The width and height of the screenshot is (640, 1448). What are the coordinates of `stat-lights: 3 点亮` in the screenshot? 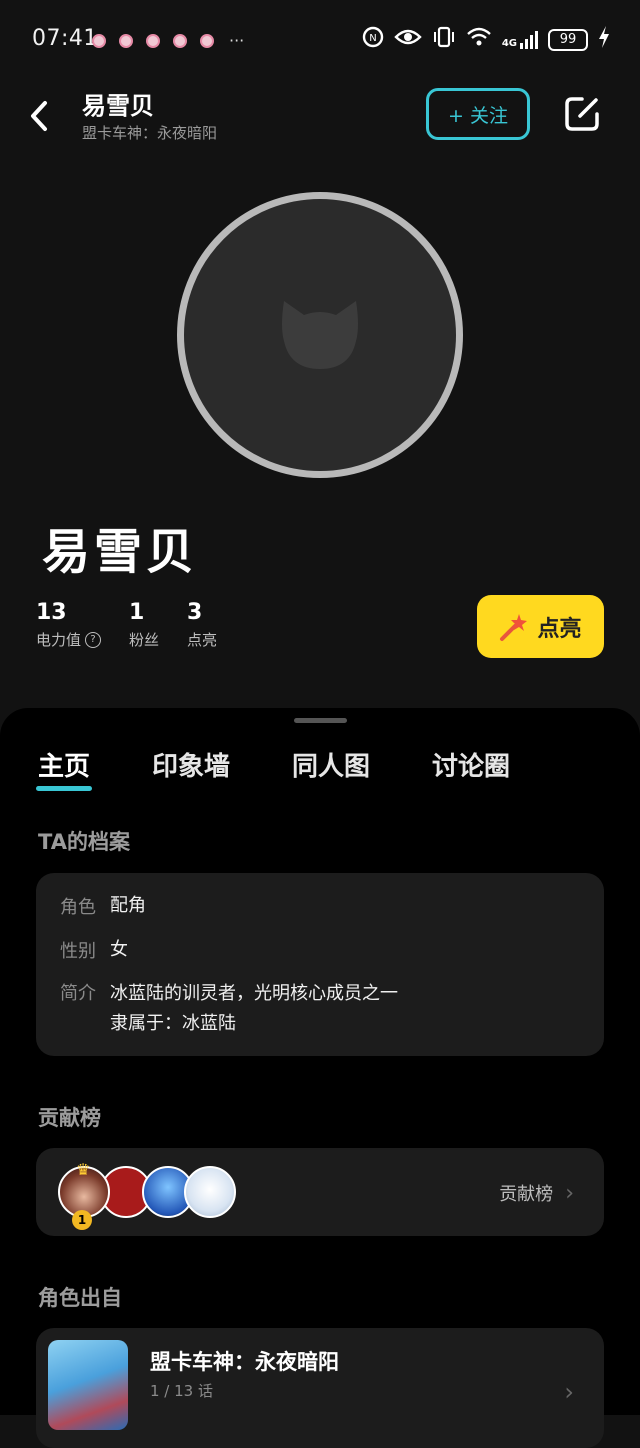 It's located at (202, 625).